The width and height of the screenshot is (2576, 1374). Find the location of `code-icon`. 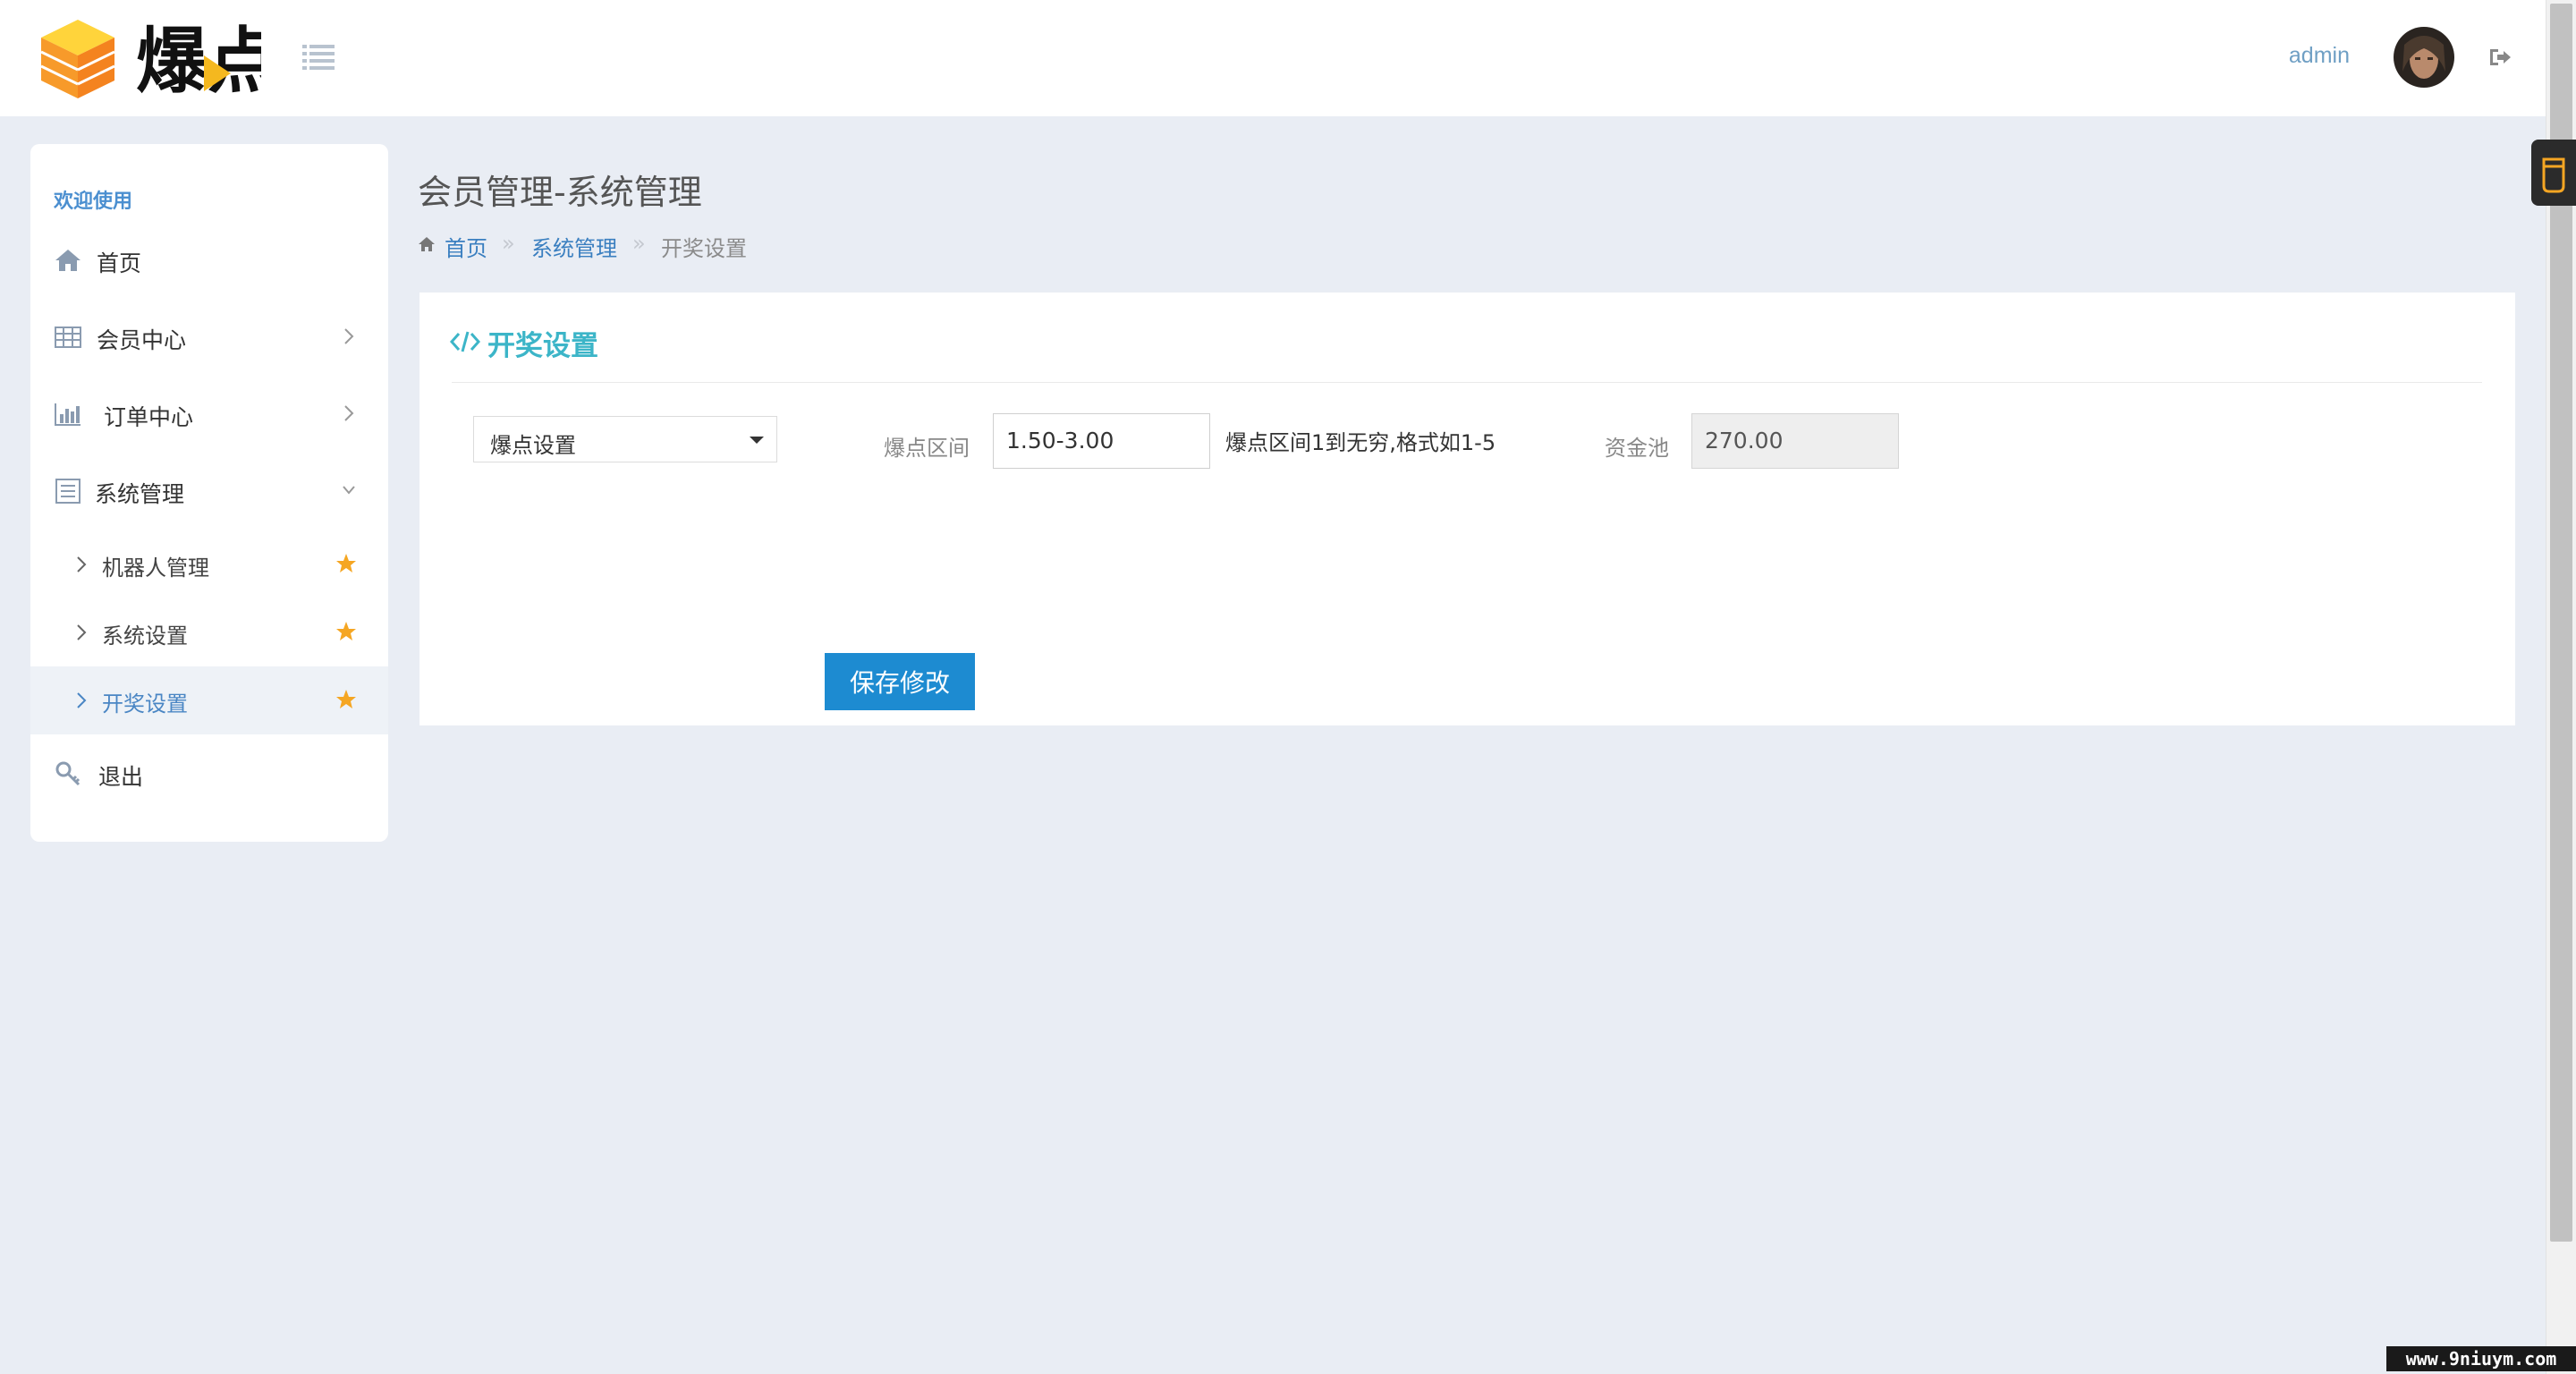

code-icon is located at coordinates (465, 341).